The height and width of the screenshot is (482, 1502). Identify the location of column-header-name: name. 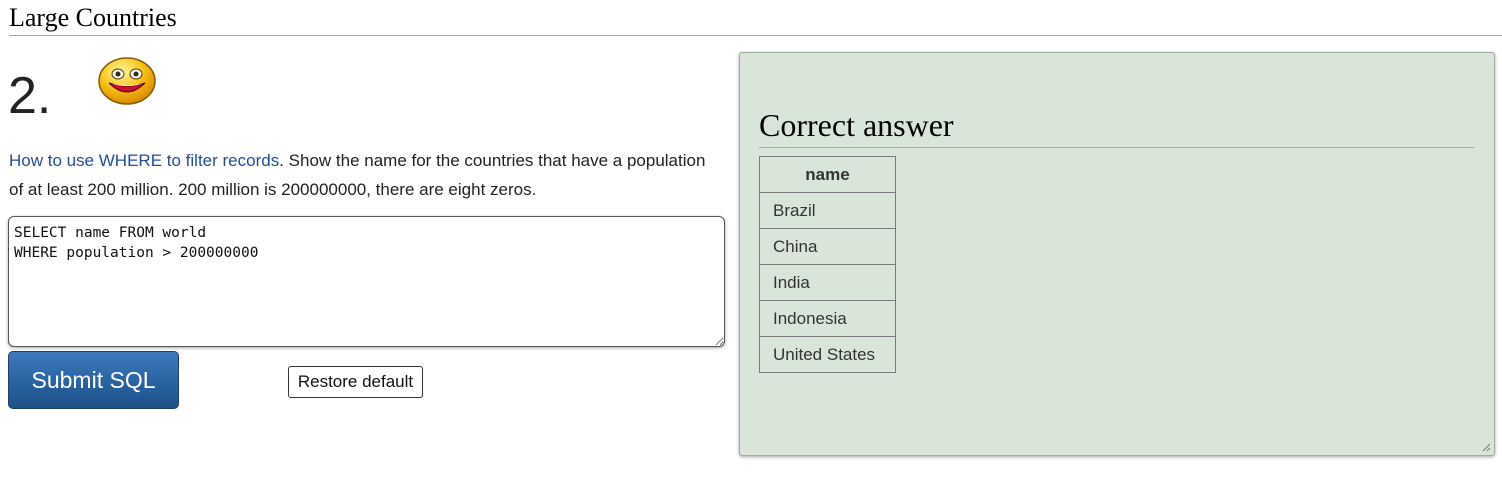
(827, 174).